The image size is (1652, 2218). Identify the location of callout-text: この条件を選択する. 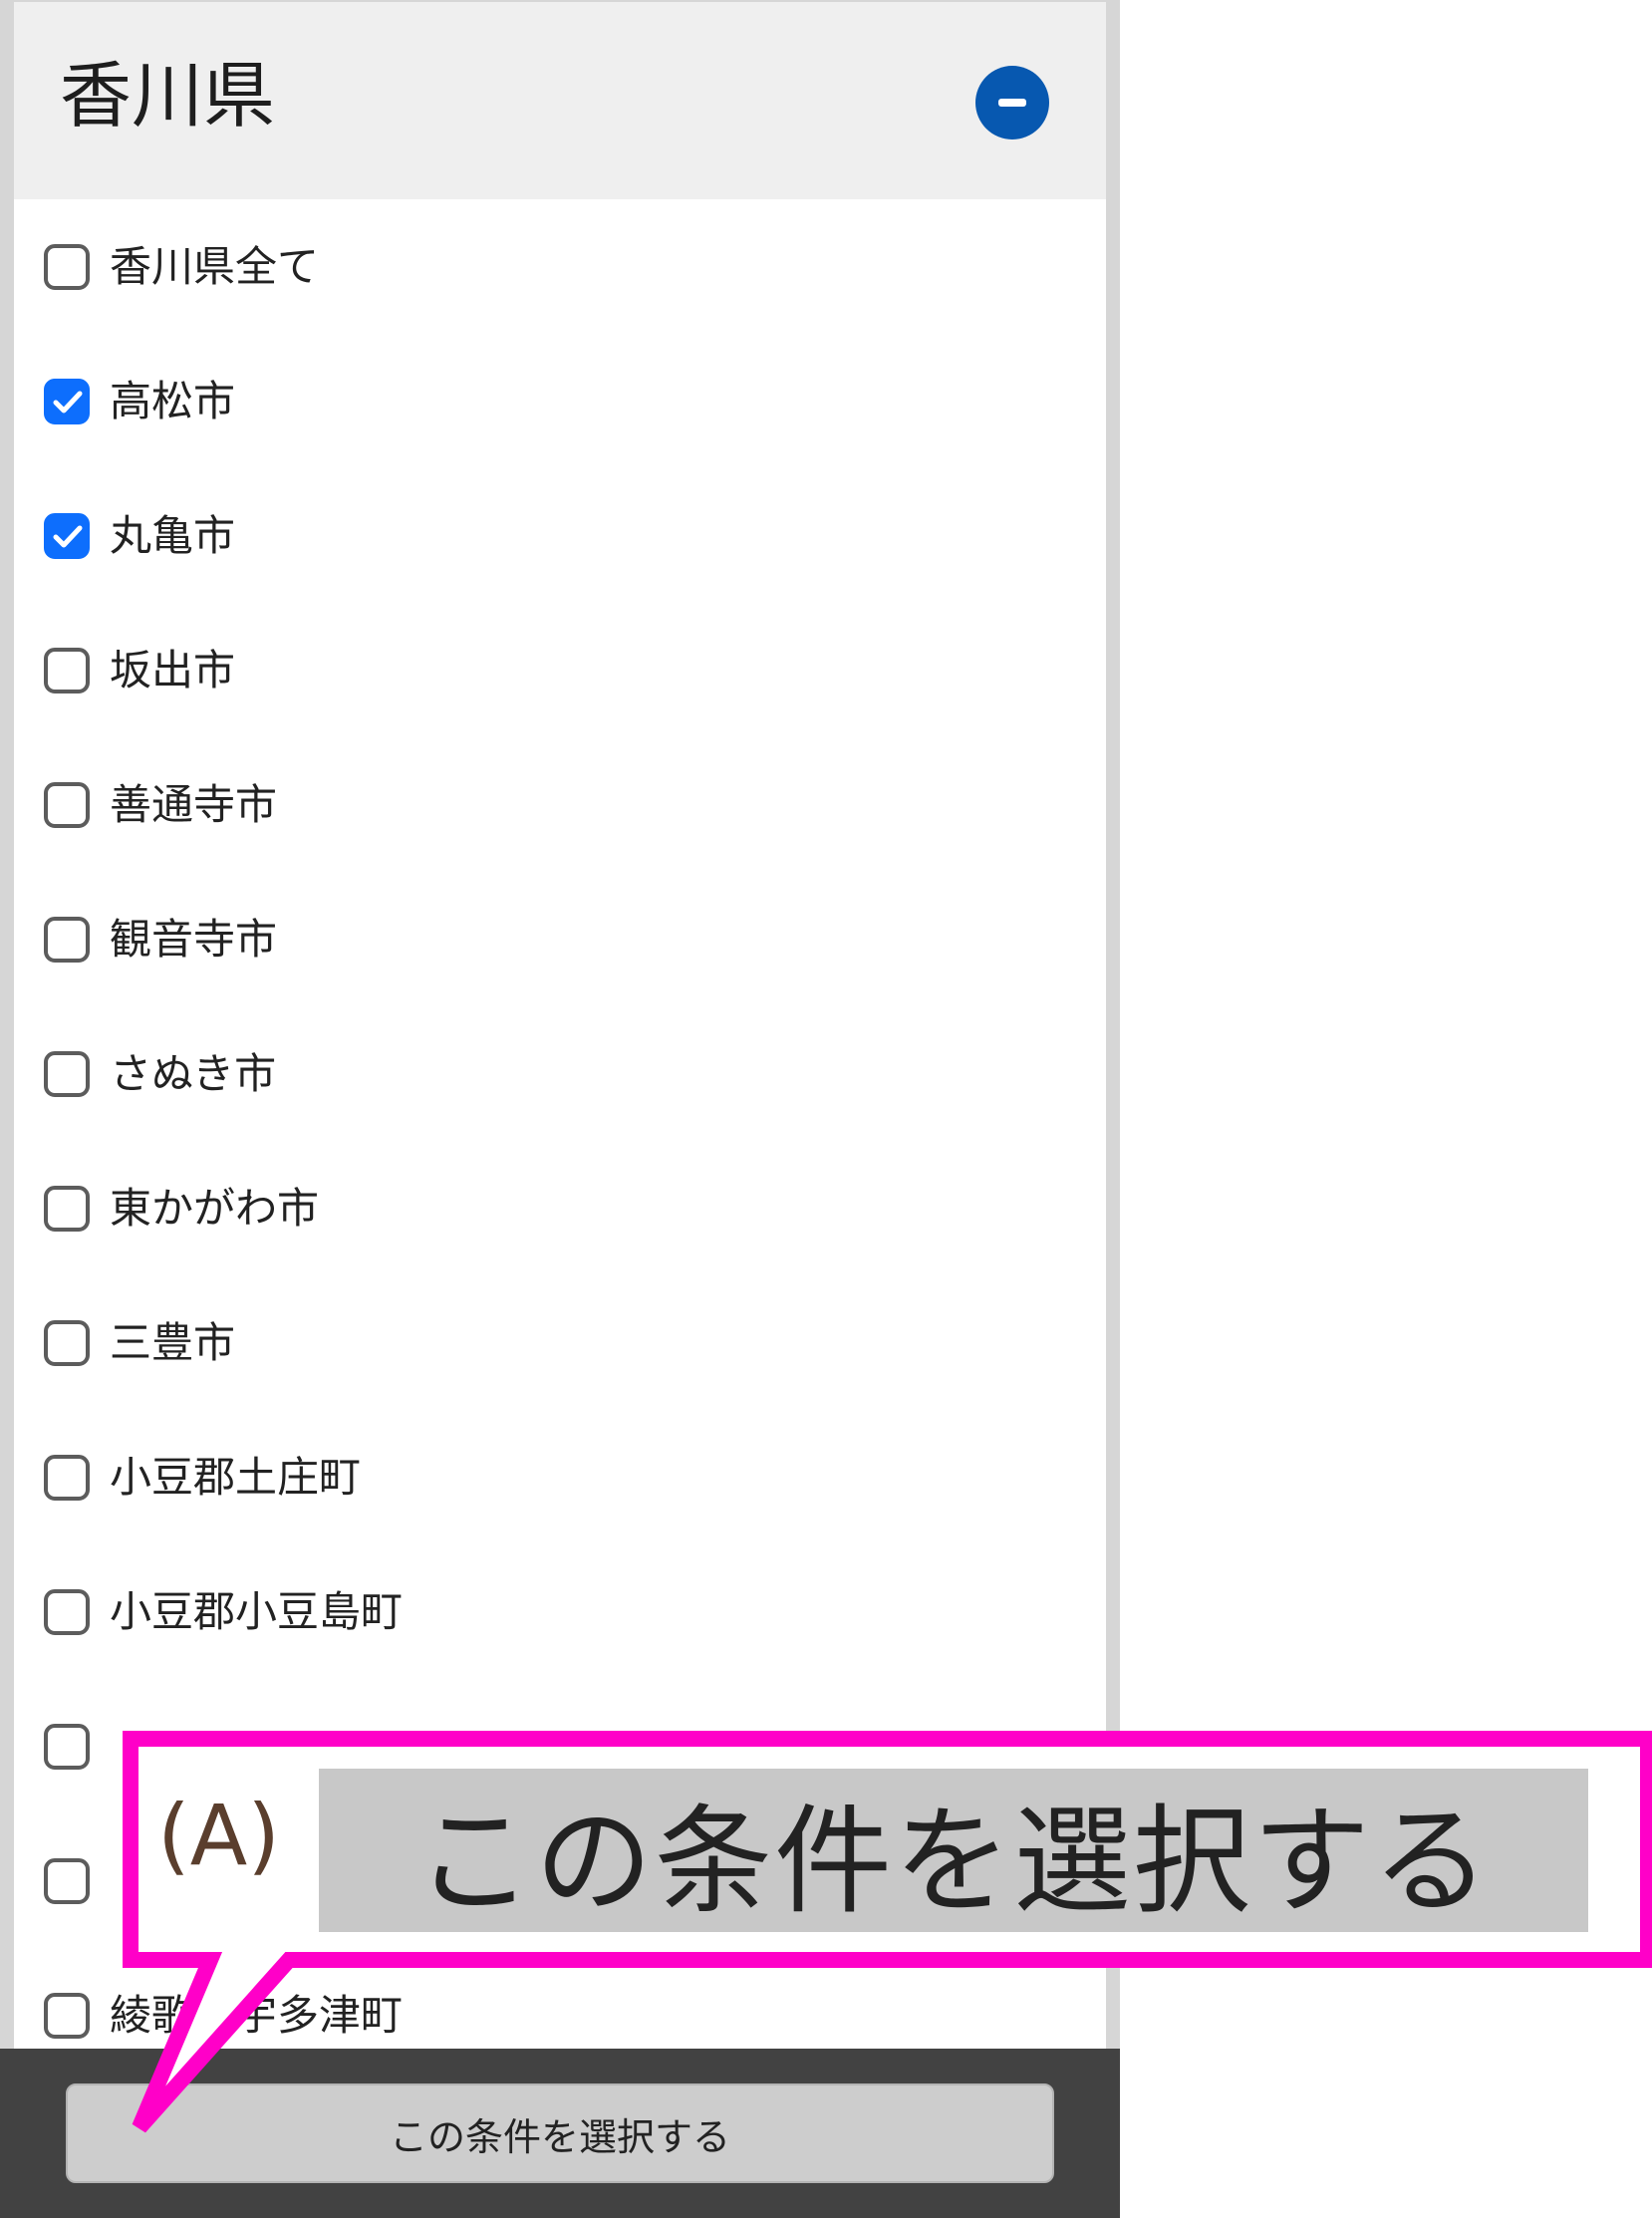
(953, 1850).